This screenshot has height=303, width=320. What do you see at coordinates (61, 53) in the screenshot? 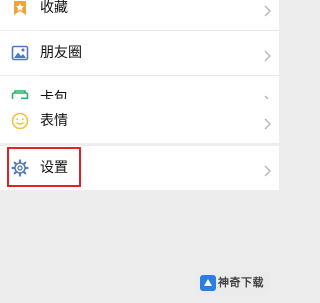
I see `moments-label: 朋友圈` at bounding box center [61, 53].